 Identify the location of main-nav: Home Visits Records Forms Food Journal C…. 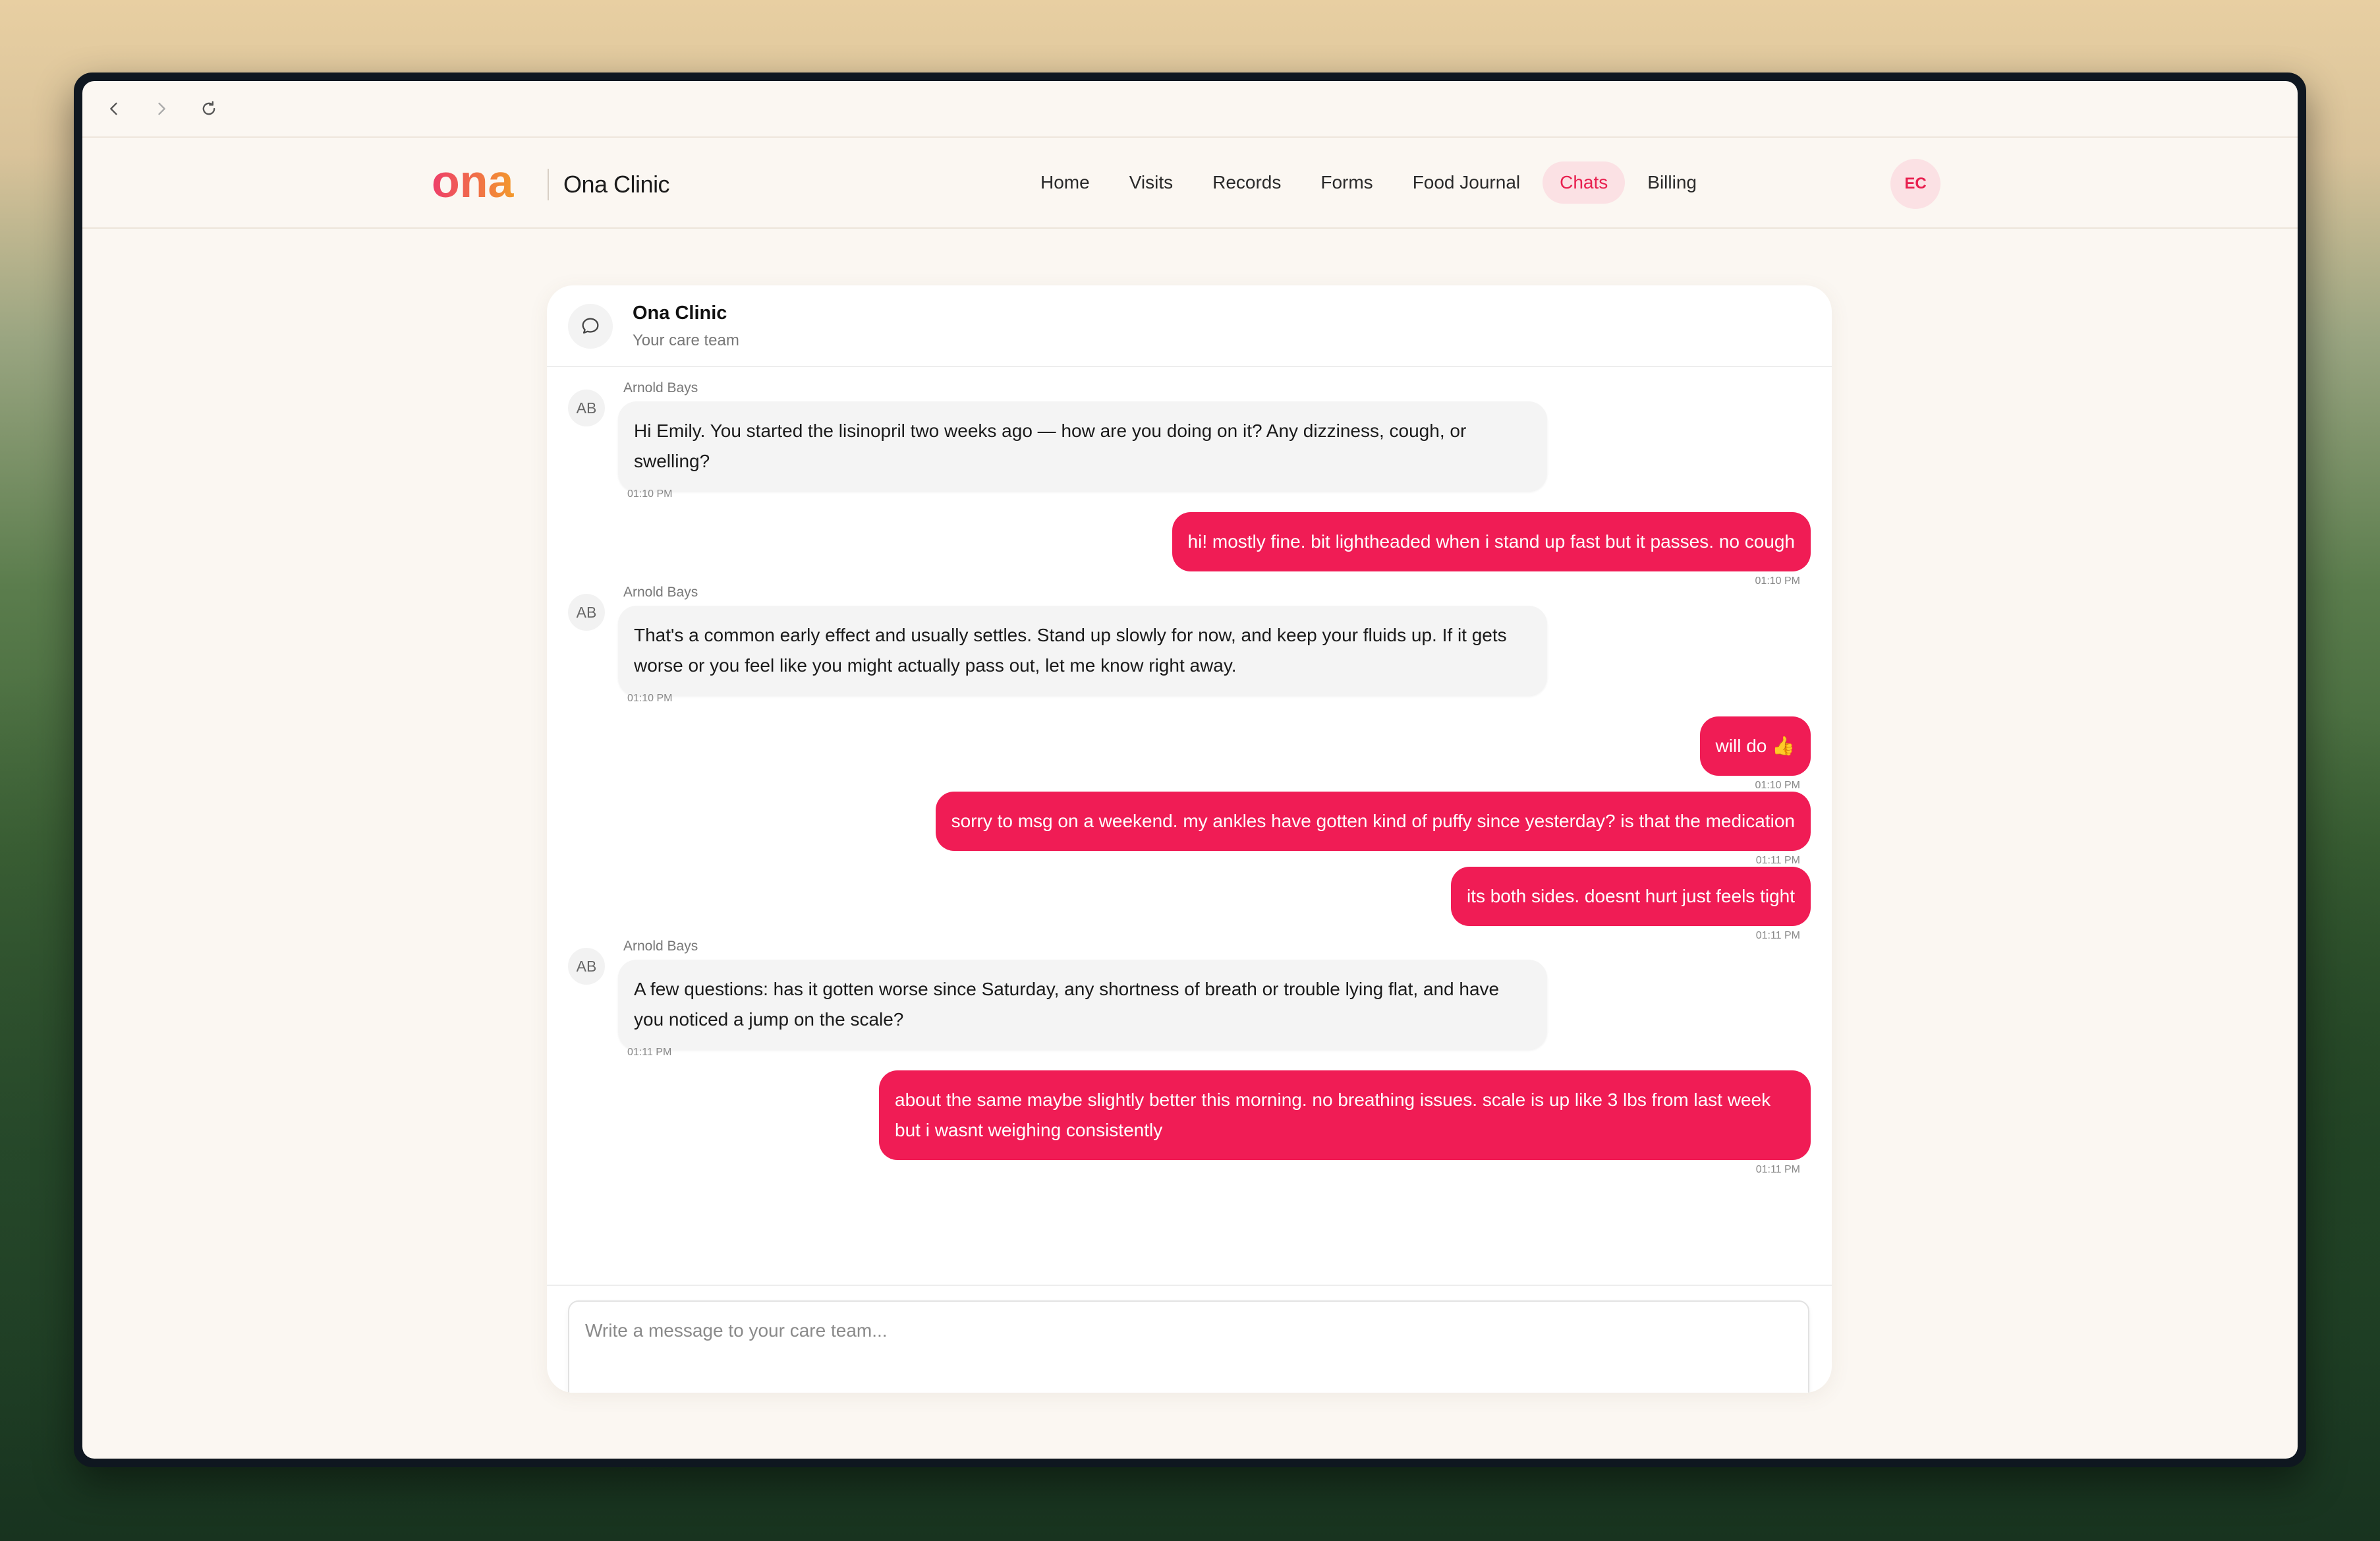
(1368, 182).